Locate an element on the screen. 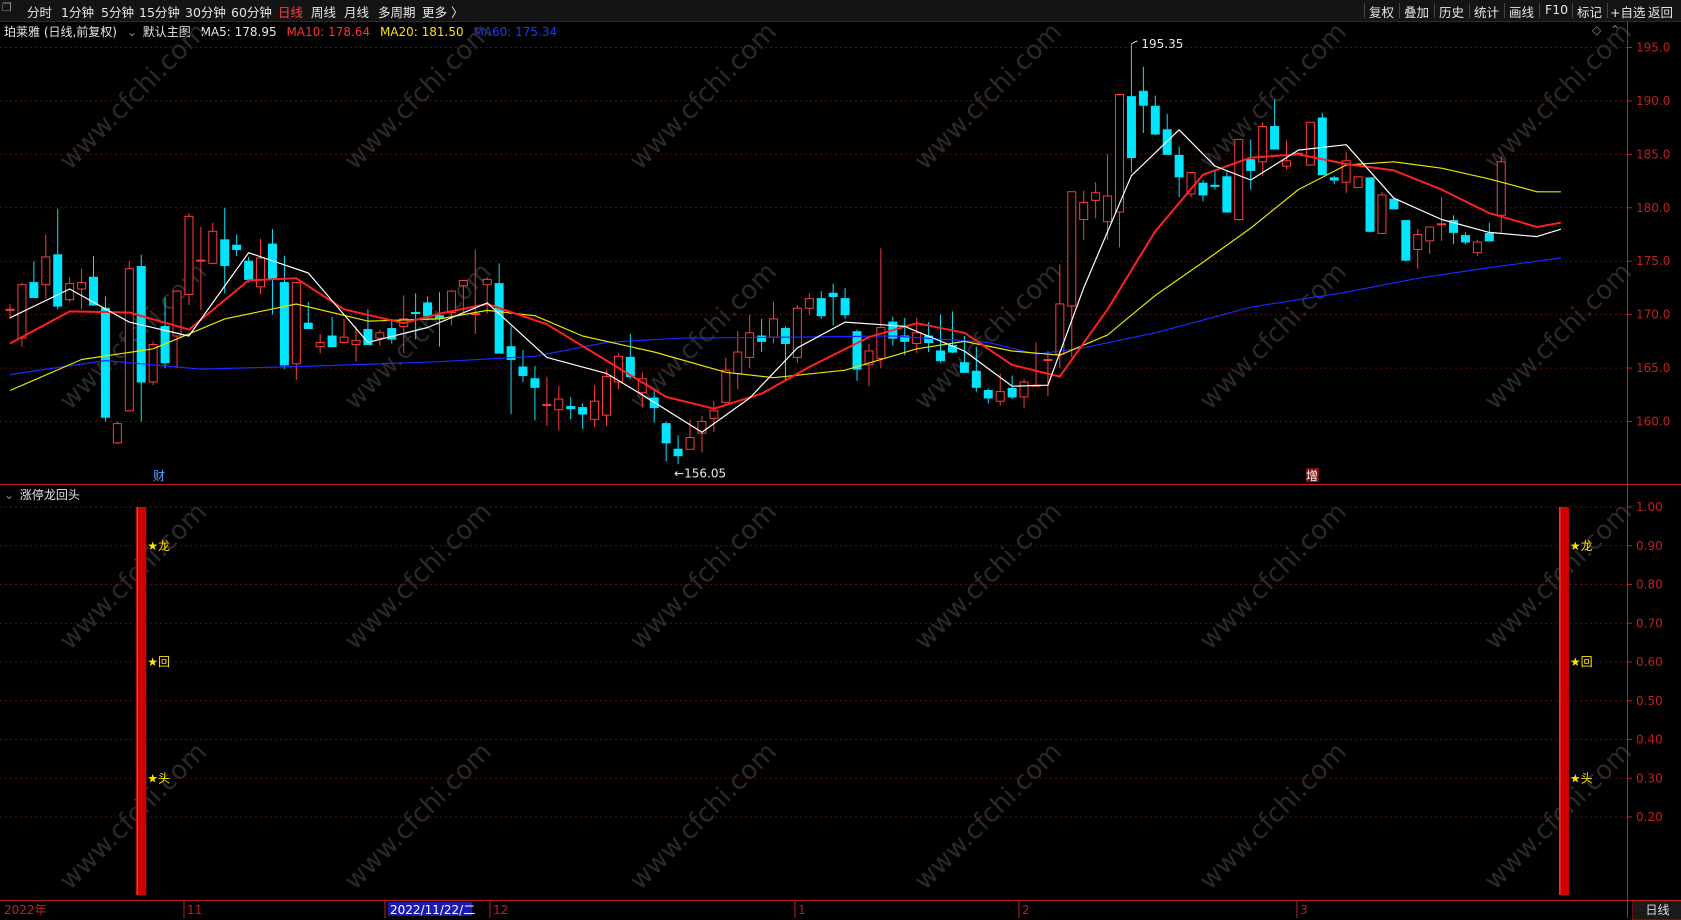  period-tab-daily: 日线 is located at coordinates (290, 11).